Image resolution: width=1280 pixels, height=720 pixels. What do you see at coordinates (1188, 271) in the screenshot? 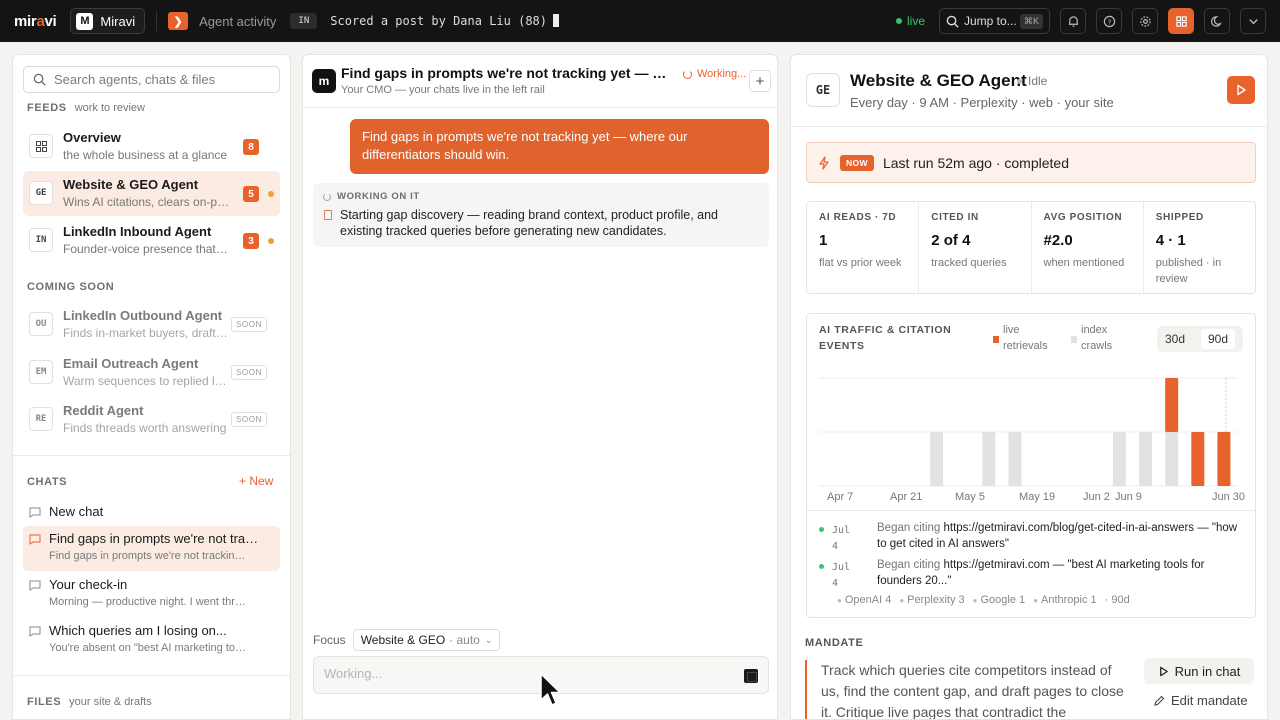
I see `stat-note: published · in review` at bounding box center [1188, 271].